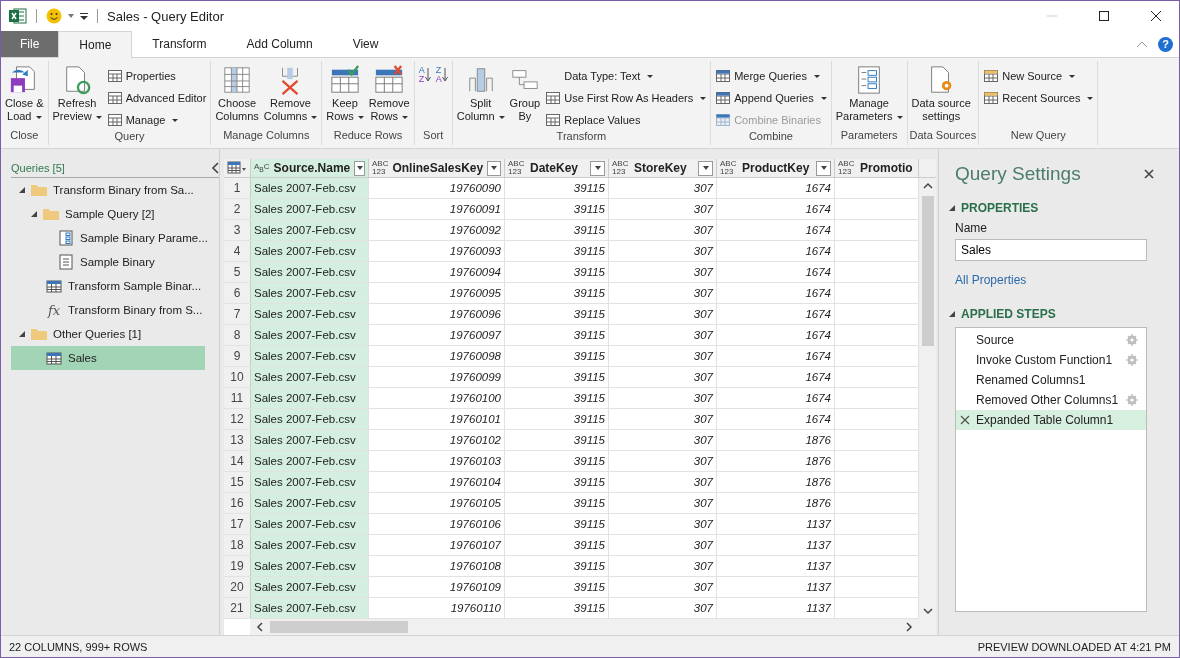 The width and height of the screenshot is (1180, 658). I want to click on table-cell: 19760099, so click(475, 377).